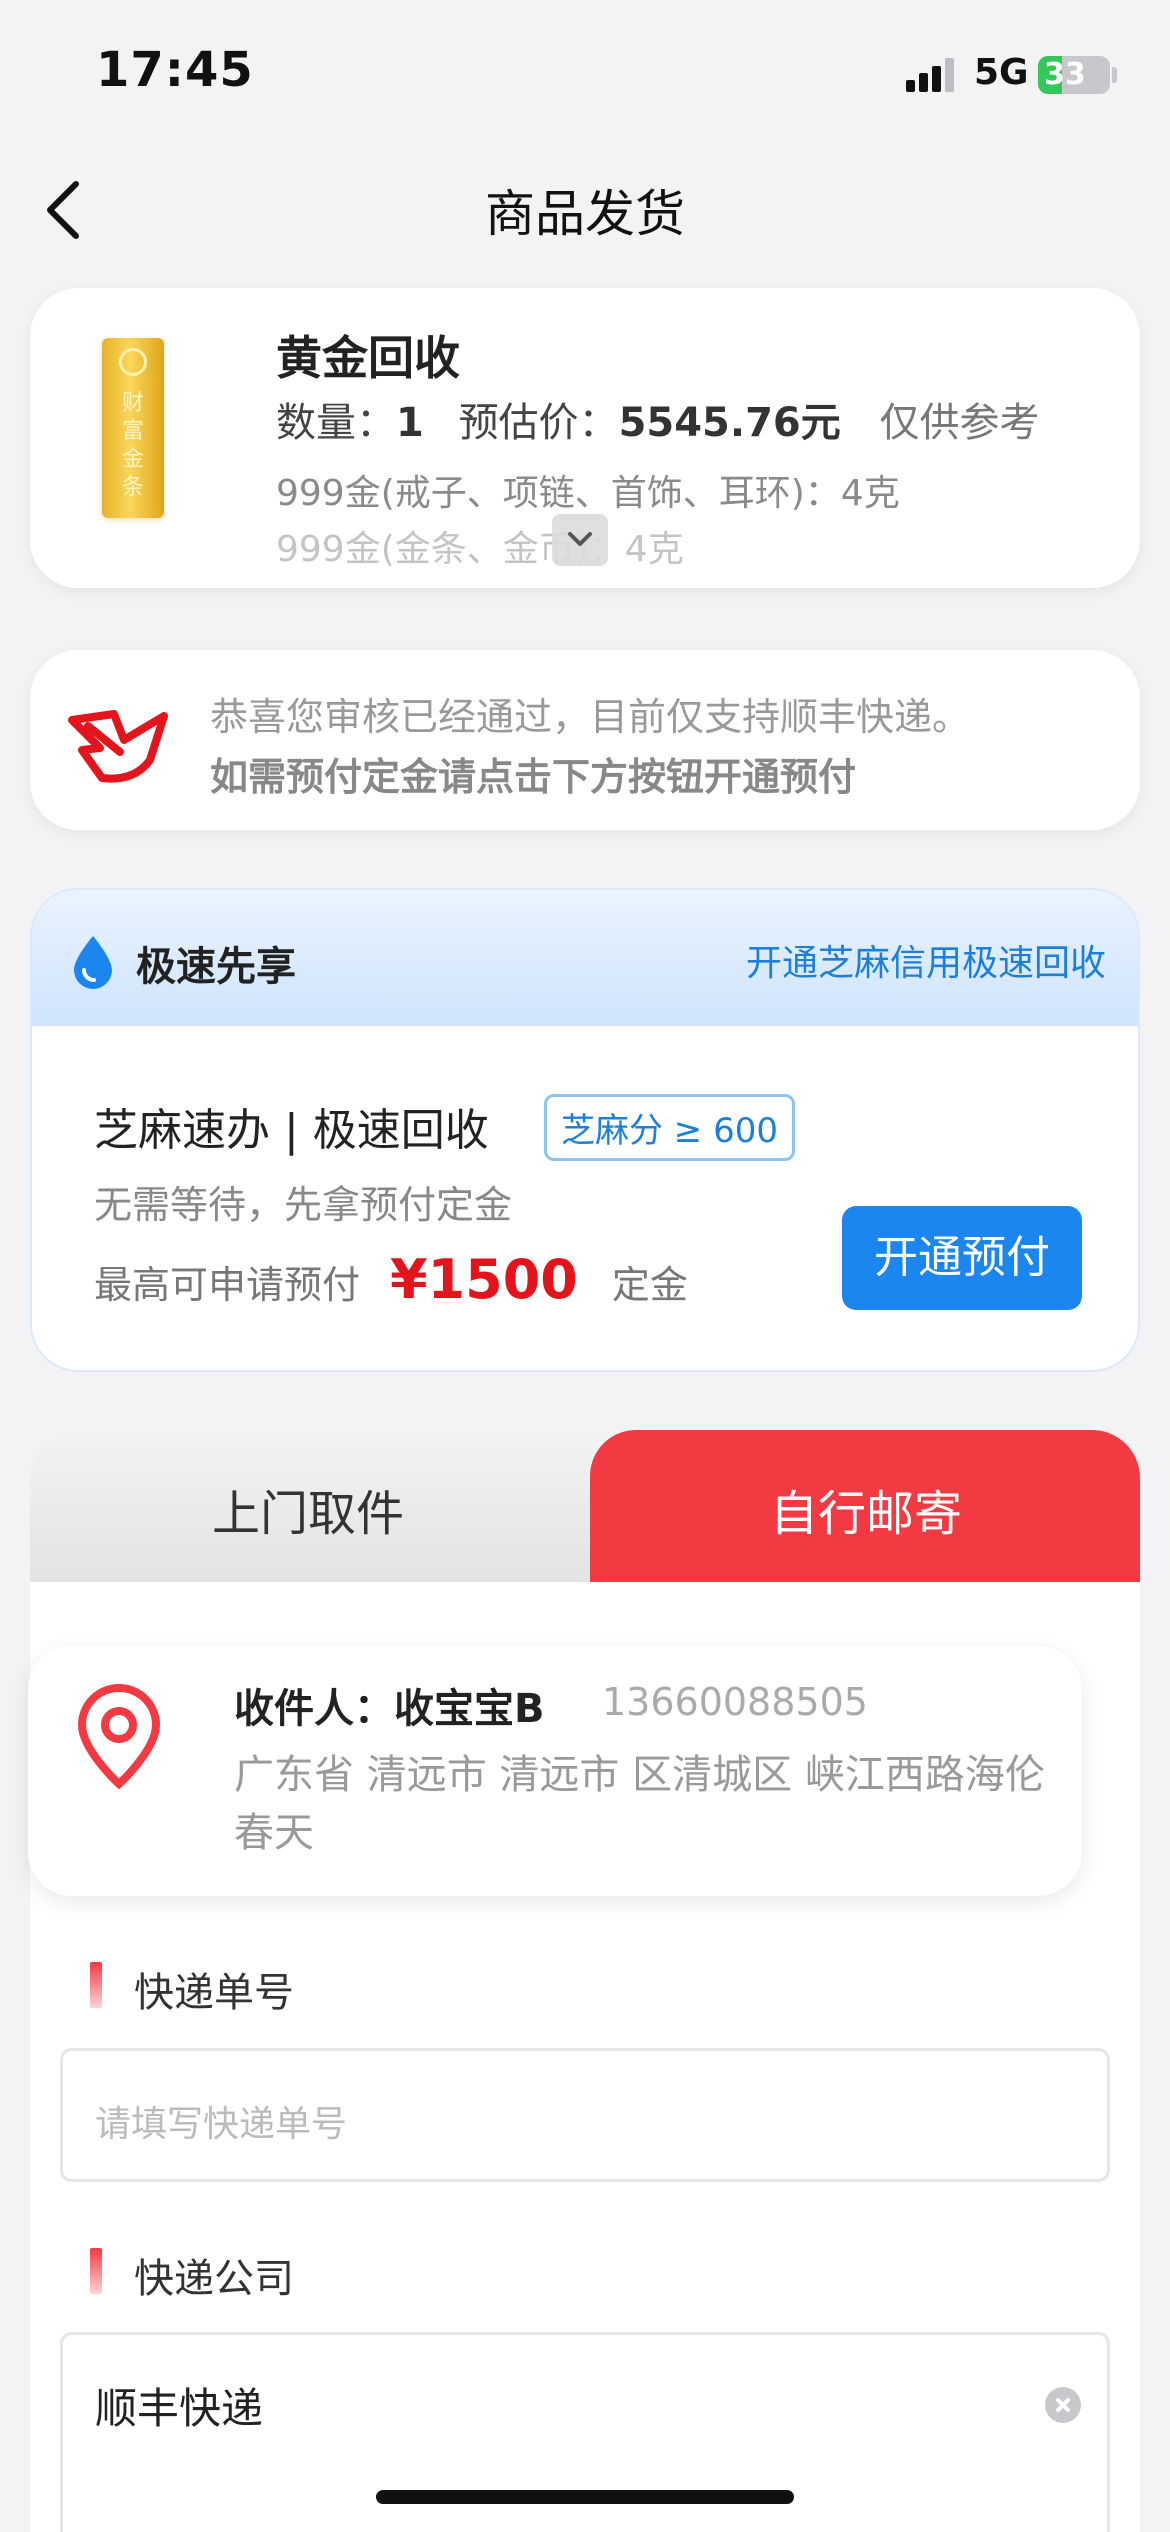  Describe the element at coordinates (931, 75) in the screenshot. I see `cellular-signal-icon` at that location.